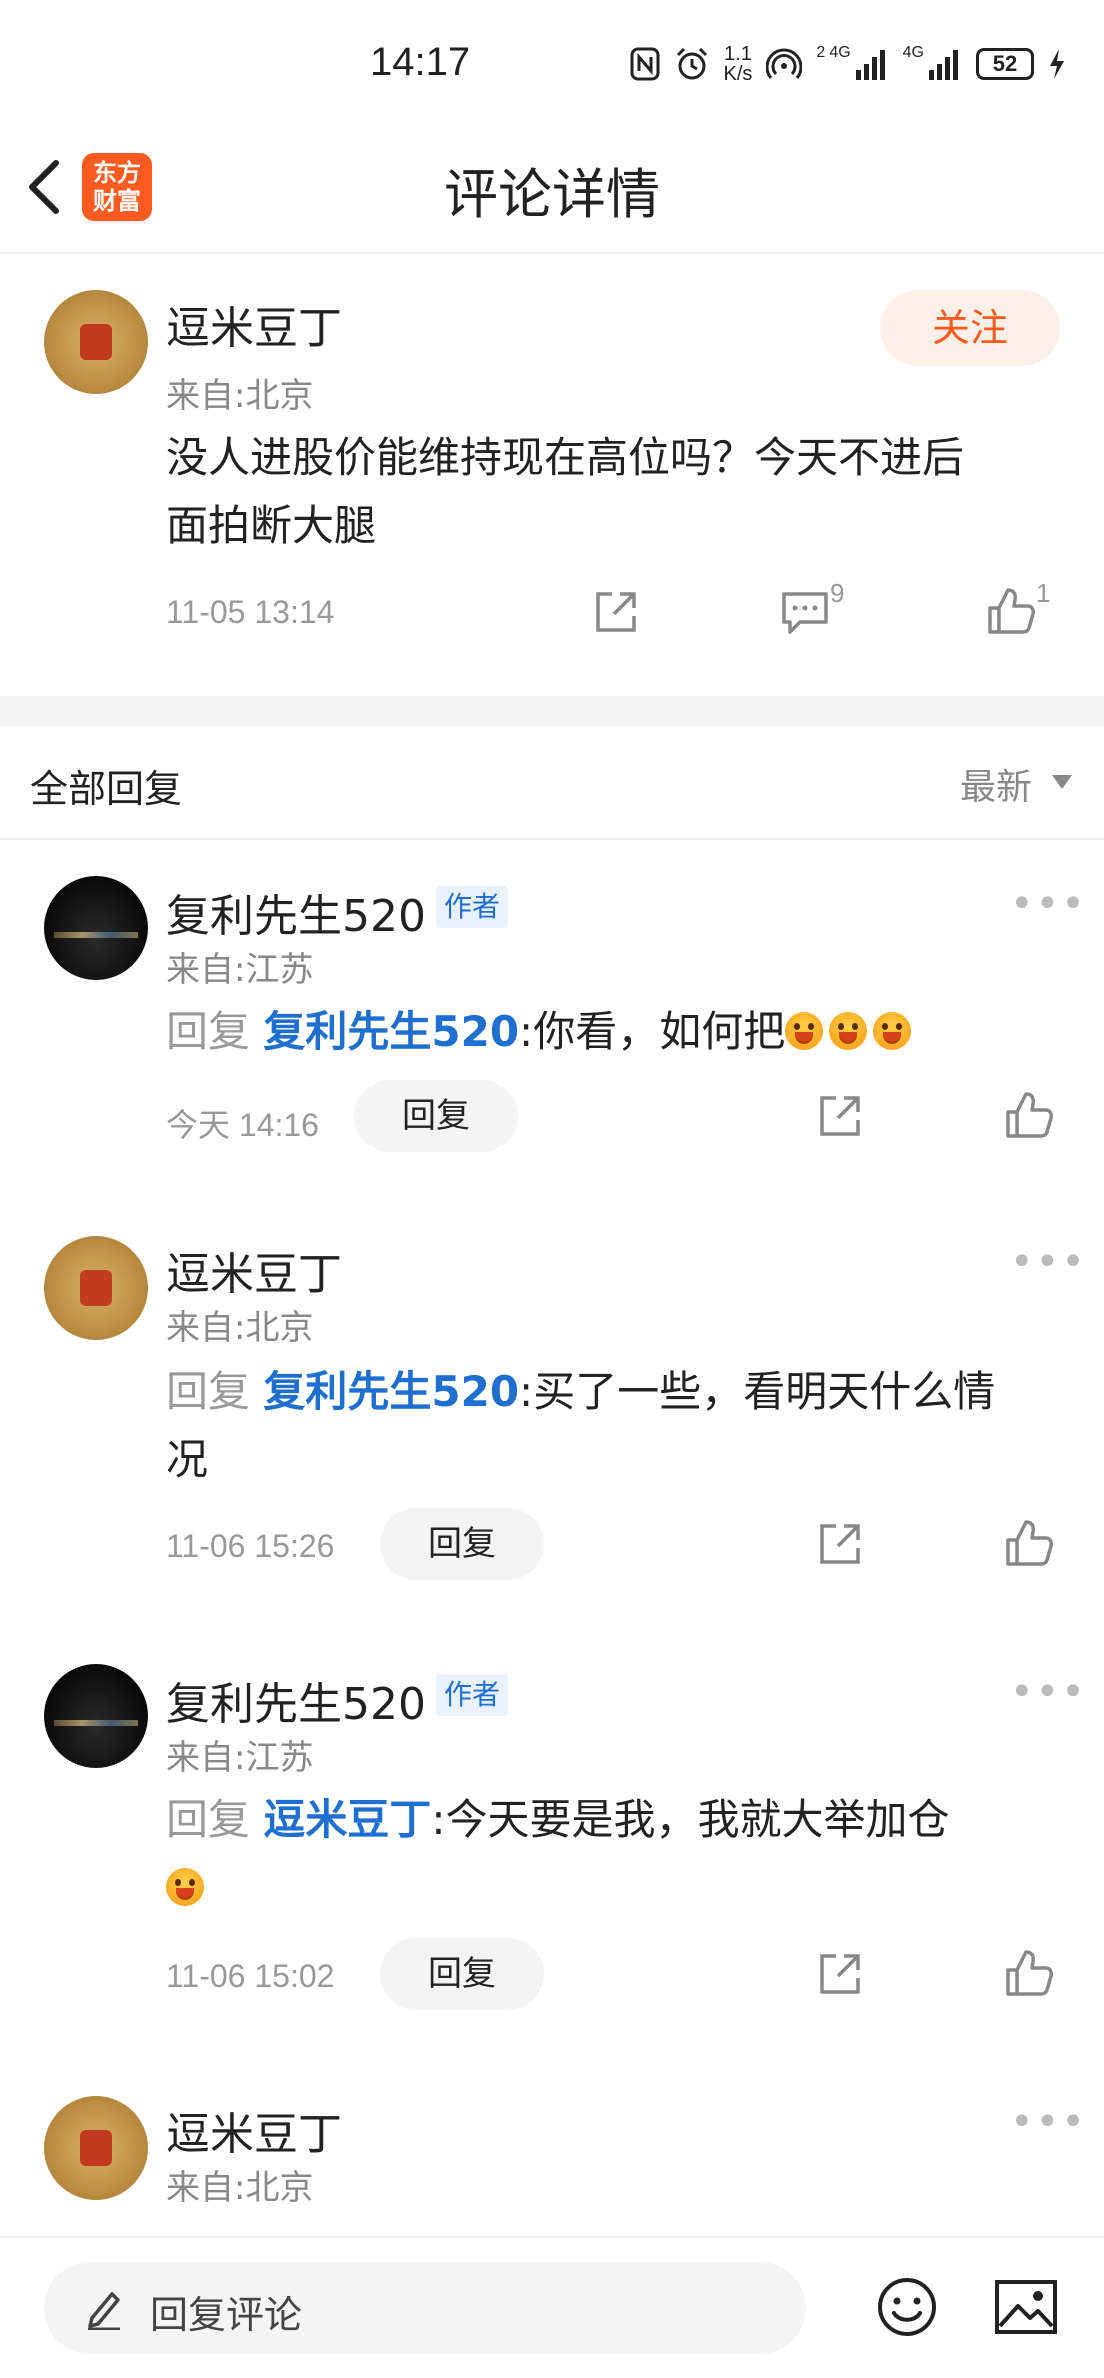 This screenshot has height=2378, width=1104. What do you see at coordinates (106, 789) in the screenshot?
I see `replies-title: 全部回复` at bounding box center [106, 789].